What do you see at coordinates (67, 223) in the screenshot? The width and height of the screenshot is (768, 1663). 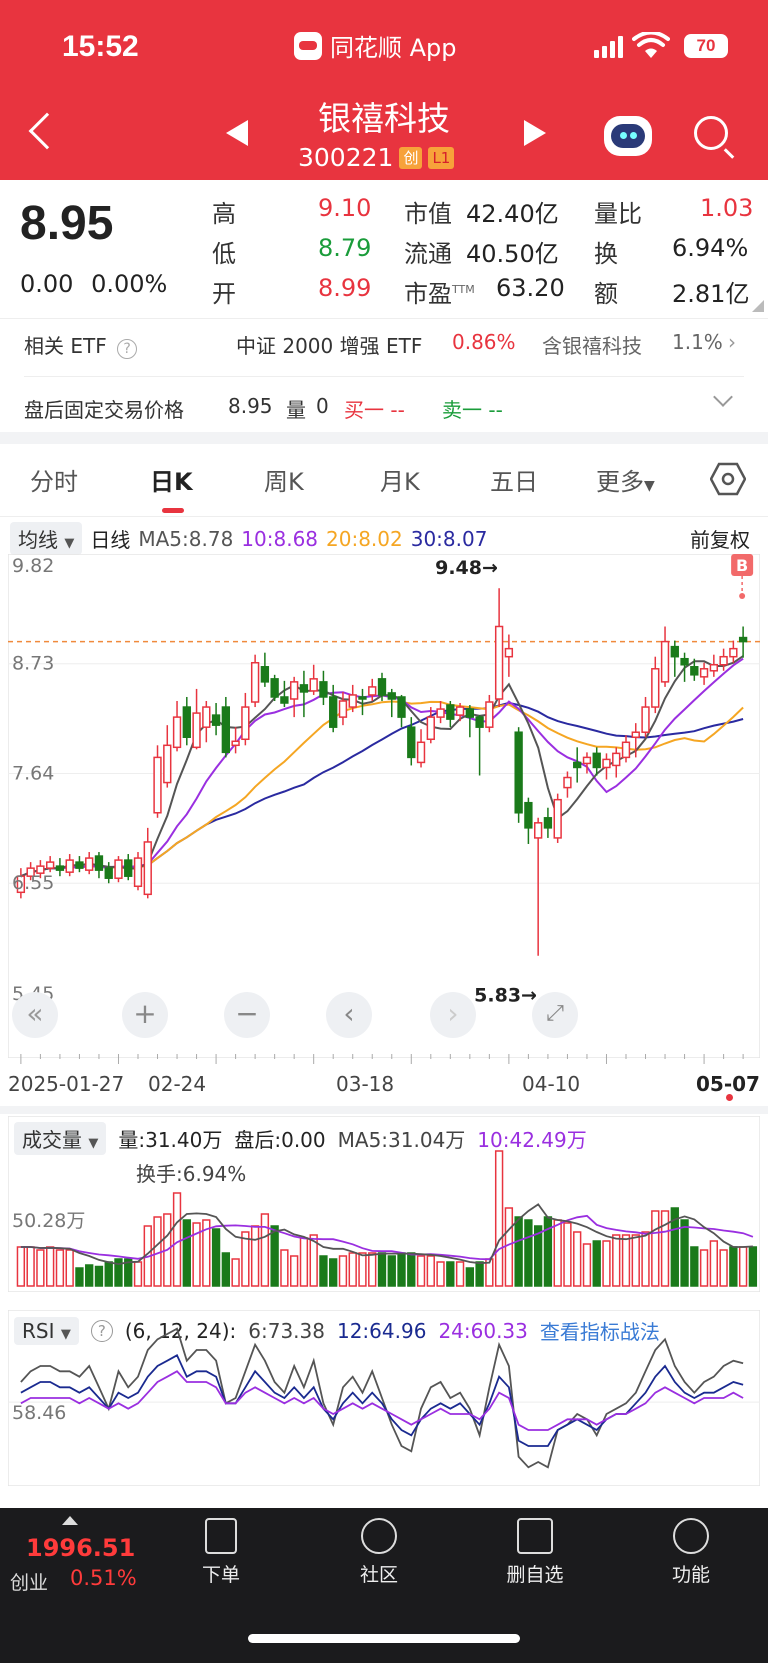 I see `last-price: 8.95` at bounding box center [67, 223].